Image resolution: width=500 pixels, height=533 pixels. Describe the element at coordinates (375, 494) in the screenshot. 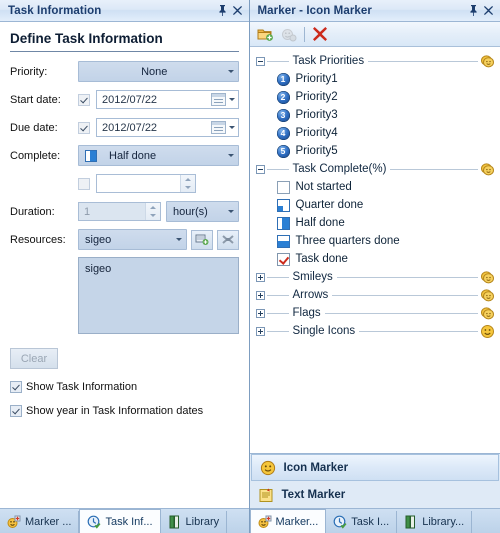

I see `marker-type-text-marker: Text Marker` at that location.